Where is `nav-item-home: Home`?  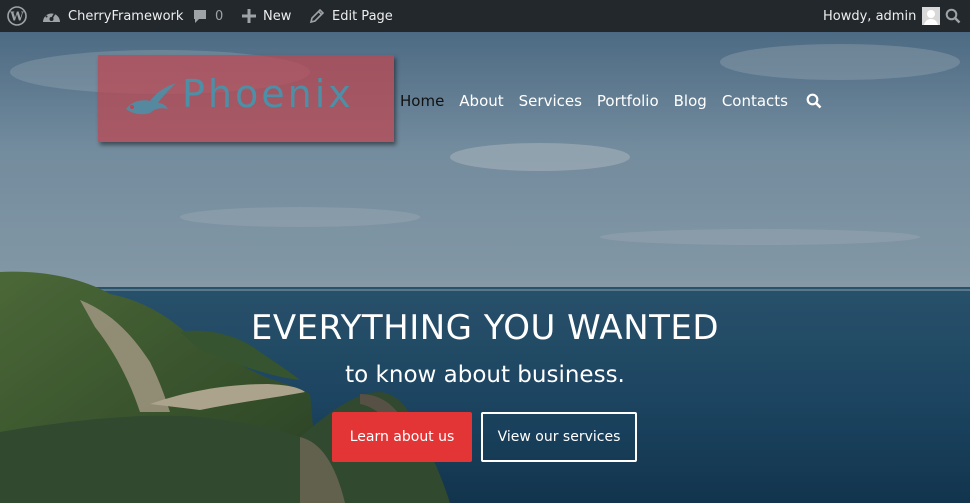 nav-item-home: Home is located at coordinates (422, 101).